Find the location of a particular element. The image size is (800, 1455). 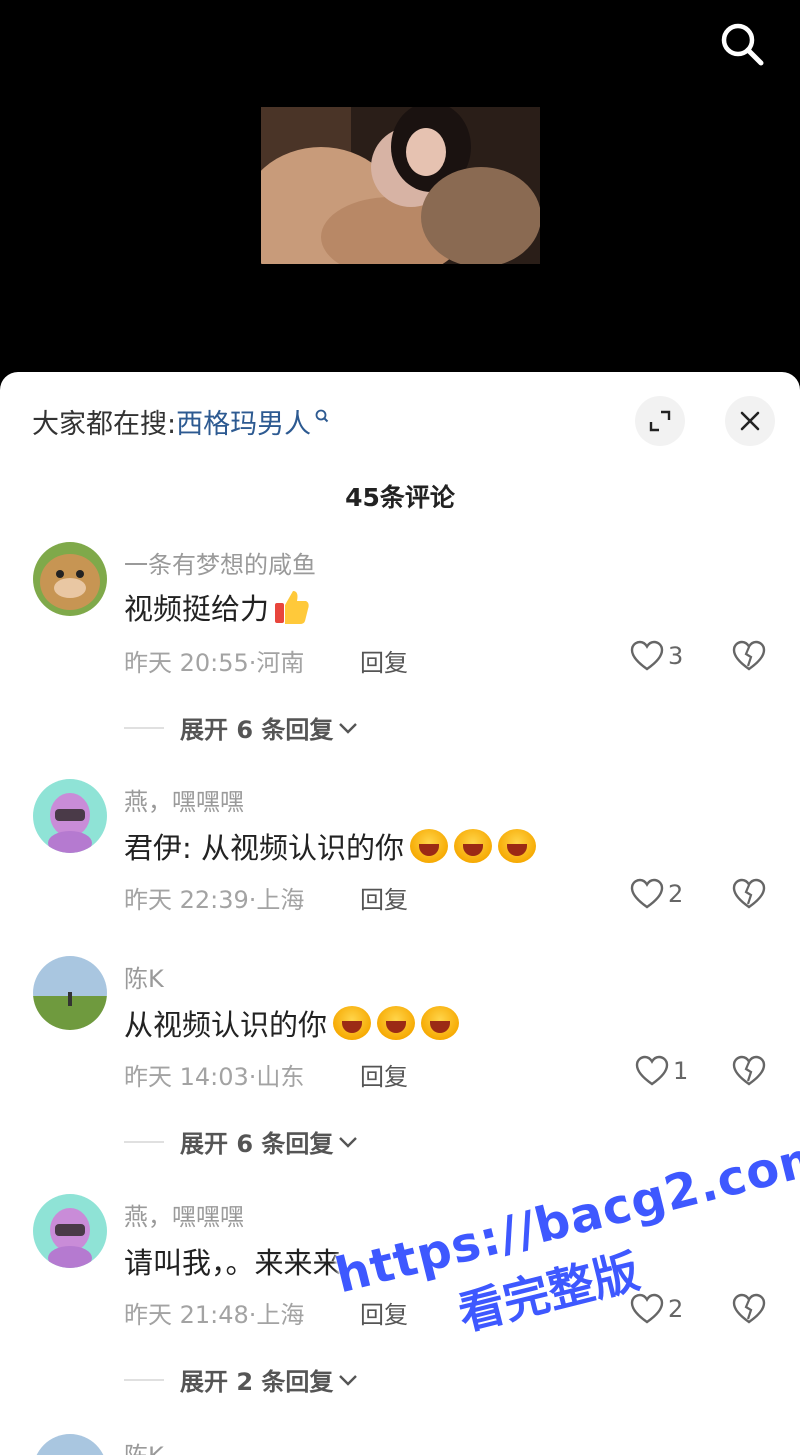

video-thumbnail is located at coordinates (400, 185).